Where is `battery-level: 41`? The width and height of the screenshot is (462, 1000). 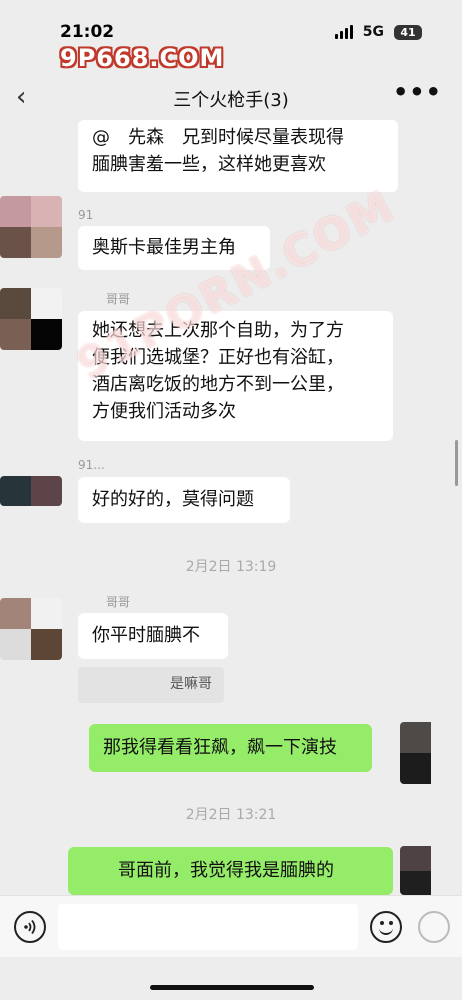 battery-level: 41 is located at coordinates (408, 32).